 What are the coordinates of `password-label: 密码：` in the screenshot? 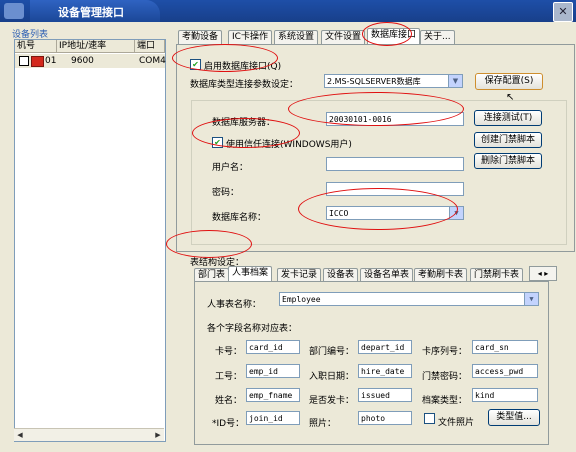 It's located at (226, 193).